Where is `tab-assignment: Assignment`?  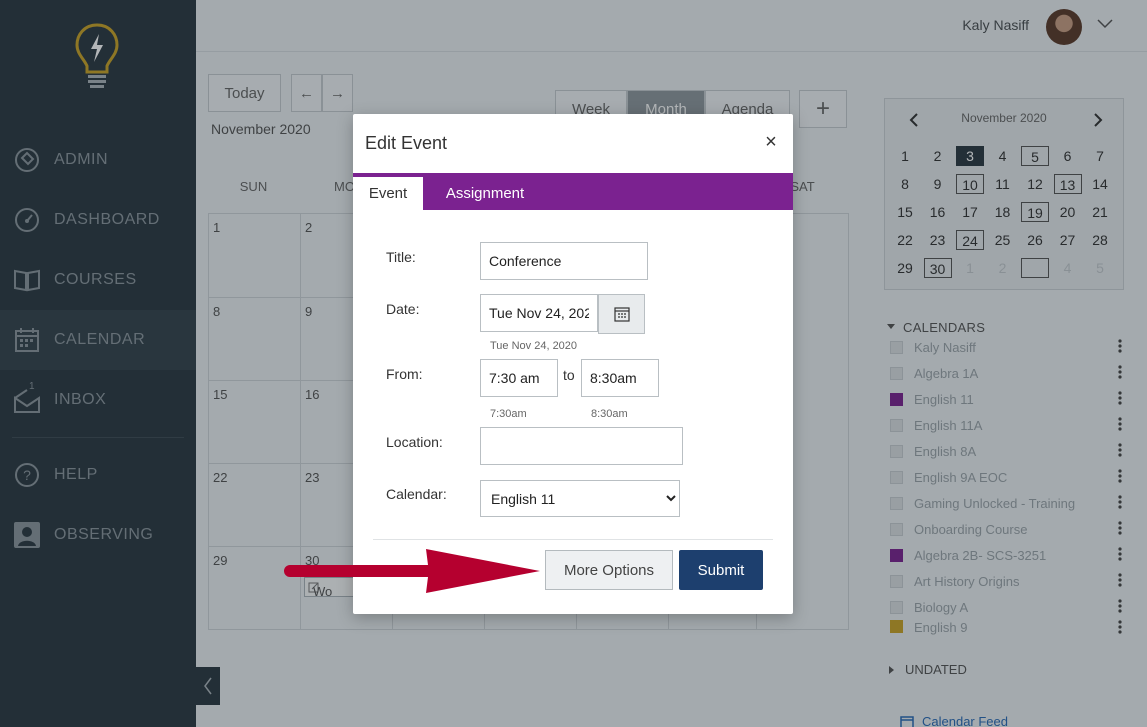
tab-assignment: Assignment is located at coordinates (485, 193).